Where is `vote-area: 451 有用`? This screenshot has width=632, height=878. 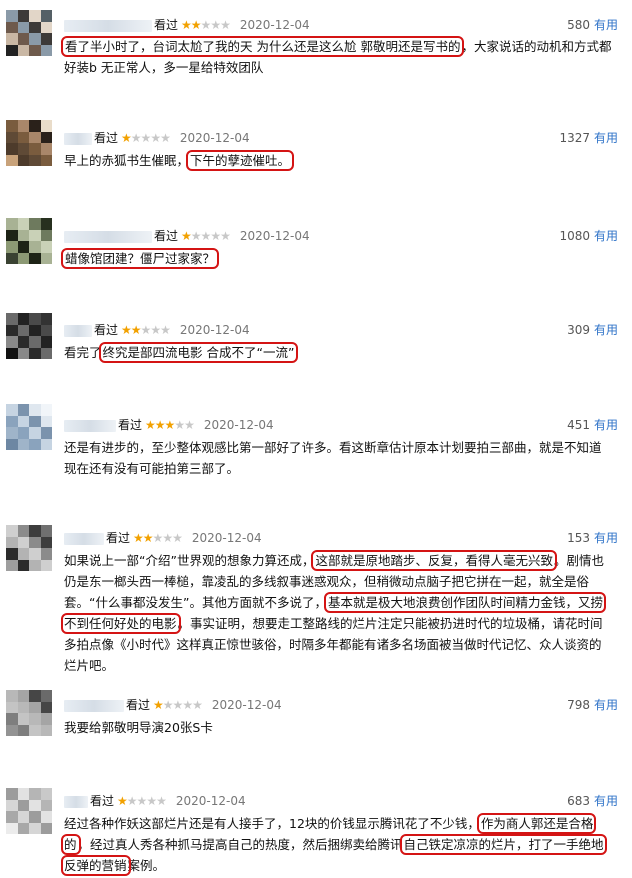
vote-area: 451 有用 is located at coordinates (592, 425).